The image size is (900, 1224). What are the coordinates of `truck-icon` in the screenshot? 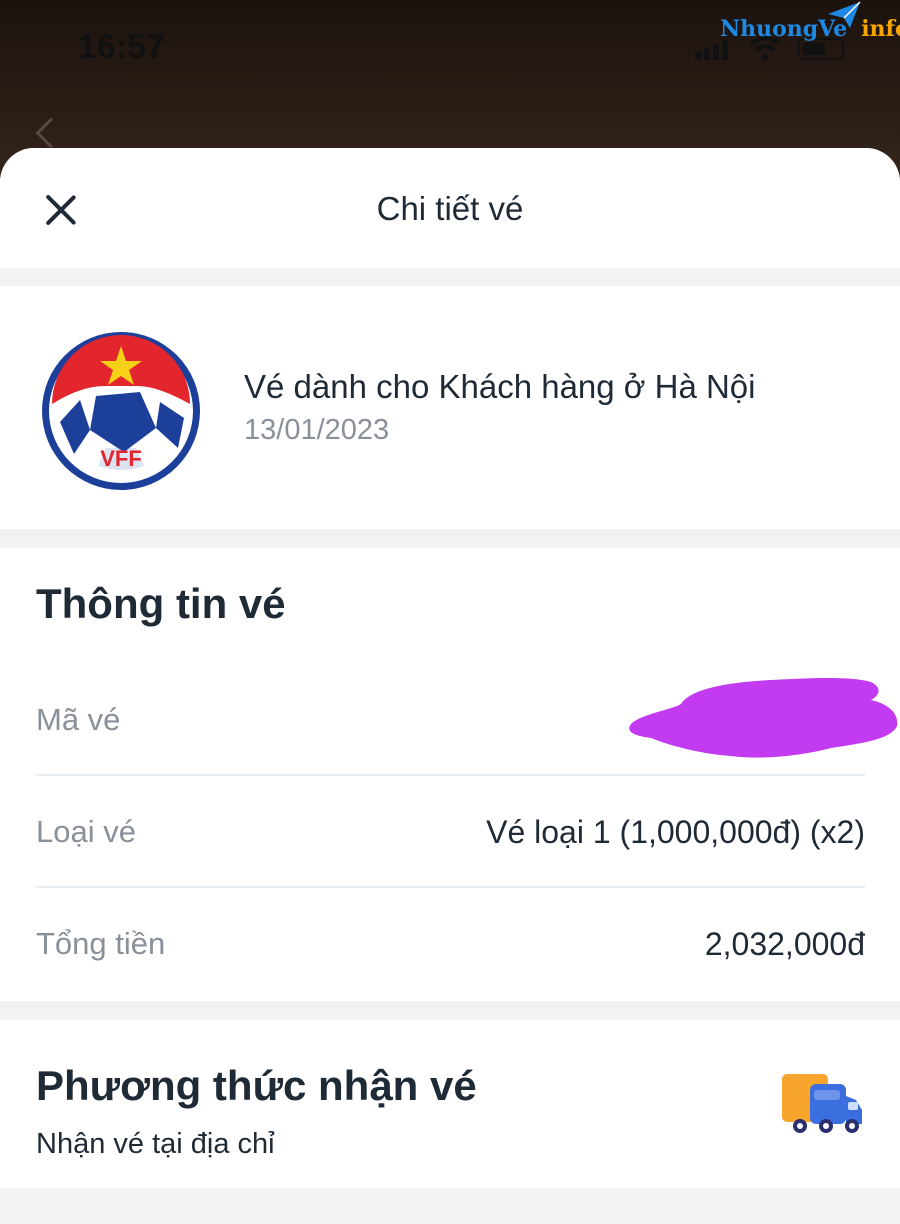 It's located at (822, 1103).